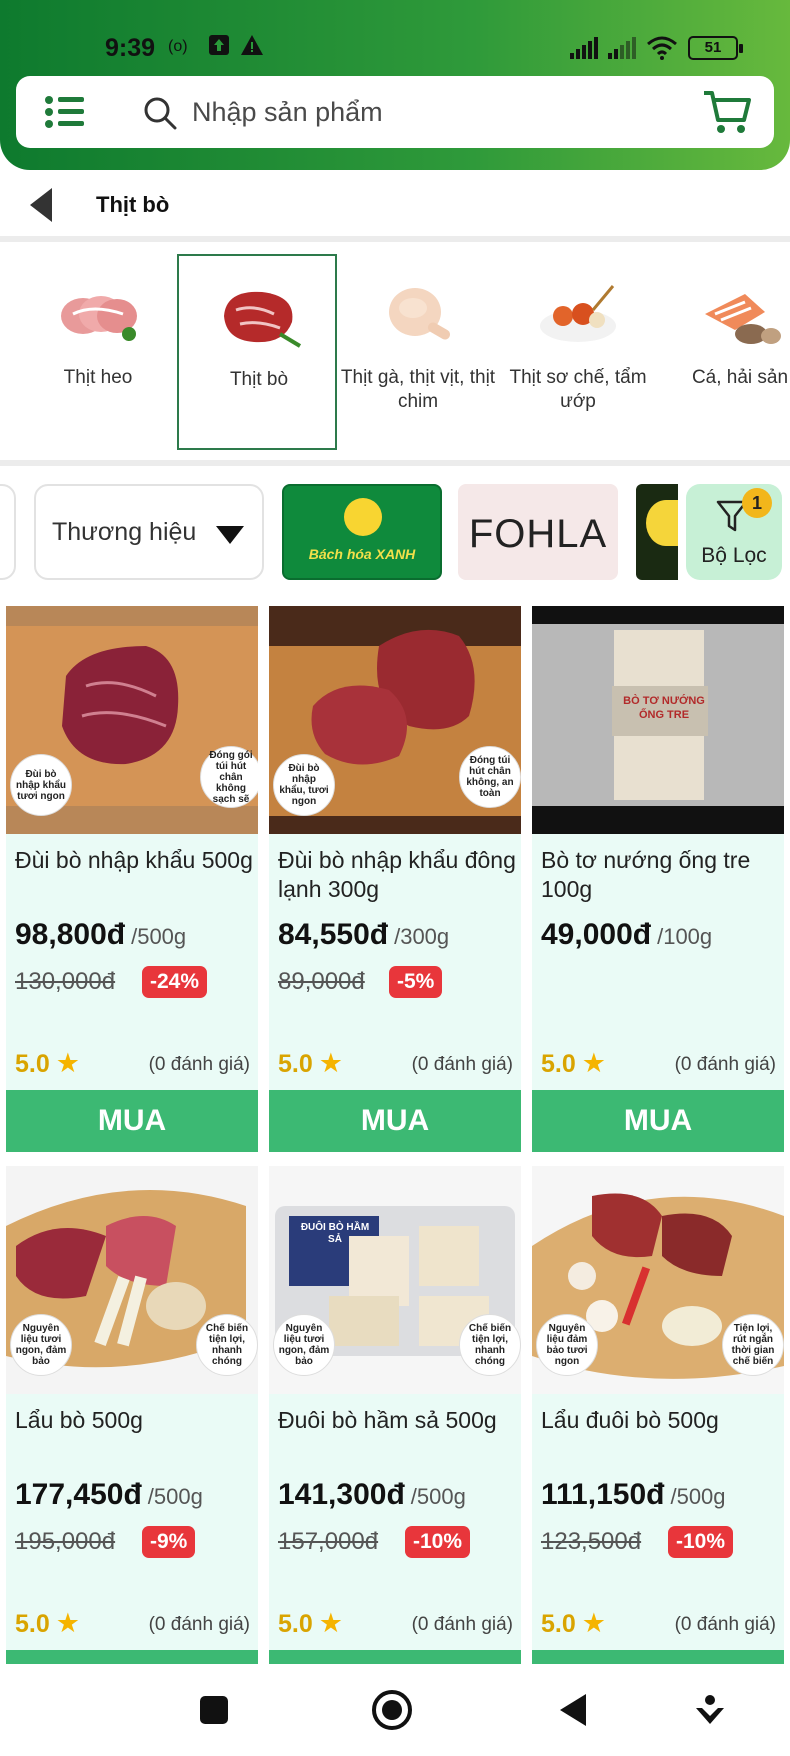  I want to click on category-marinated: Thịt sơ chế, tẩm ướp, so click(578, 352).